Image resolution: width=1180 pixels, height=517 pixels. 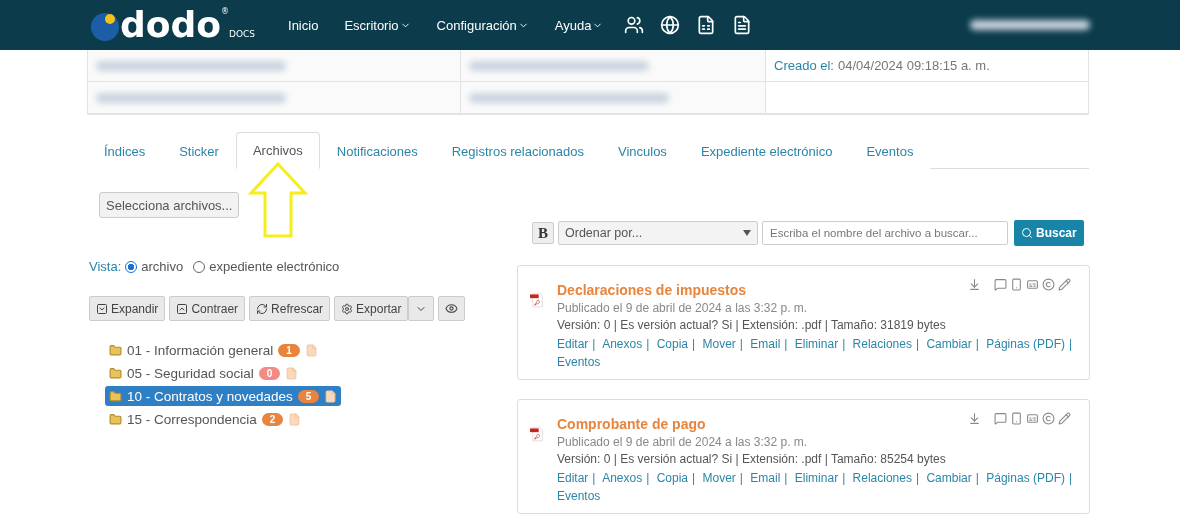 I want to click on view-button, so click(x=452, y=308).